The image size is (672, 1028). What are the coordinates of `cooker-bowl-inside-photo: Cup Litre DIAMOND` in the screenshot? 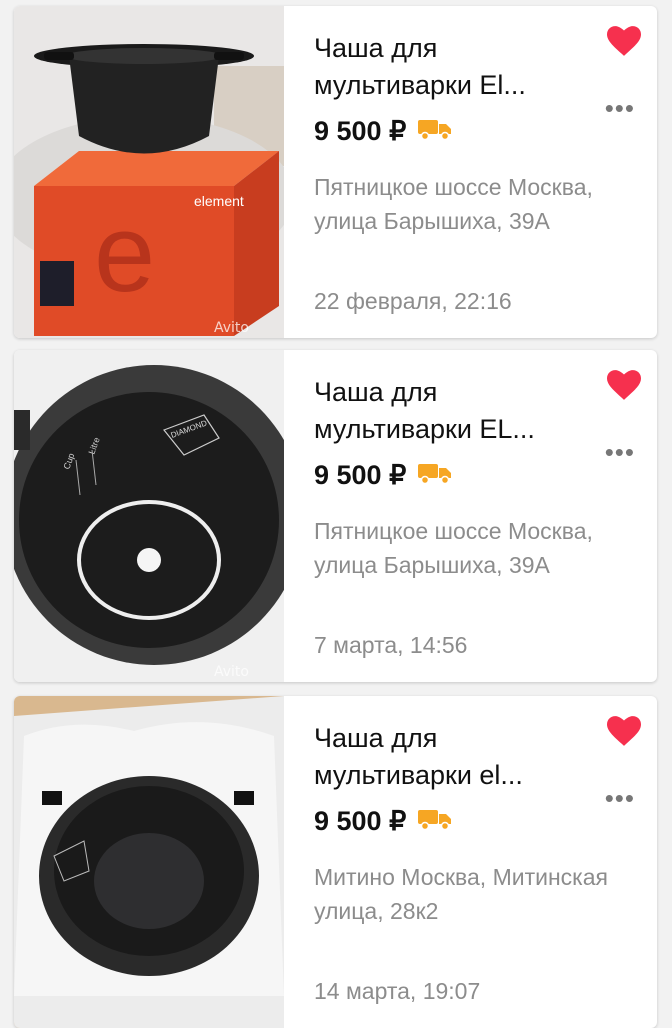 It's located at (149, 516).